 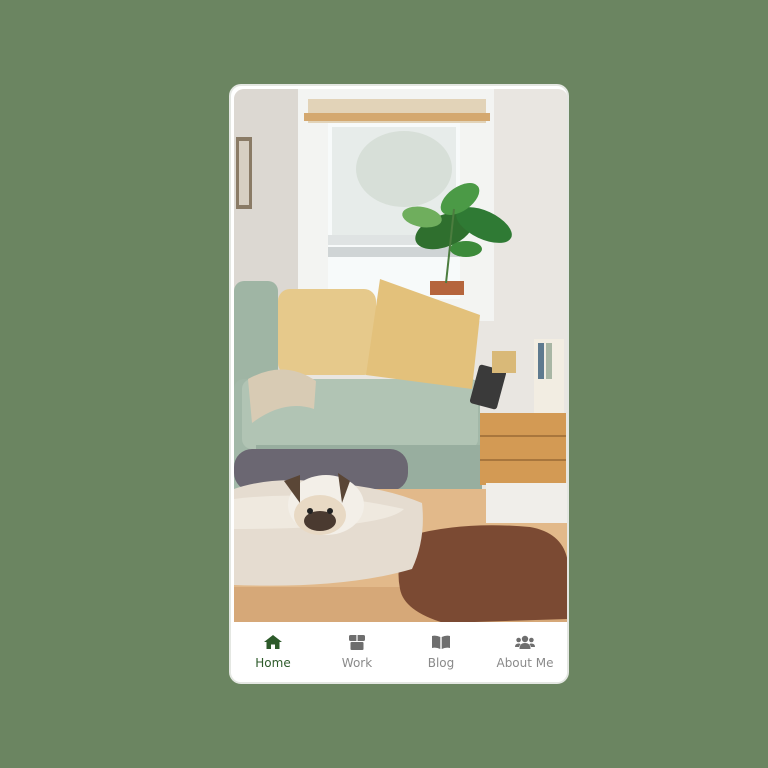 What do you see at coordinates (441, 663) in the screenshot?
I see `tab-label-blog: Blog` at bounding box center [441, 663].